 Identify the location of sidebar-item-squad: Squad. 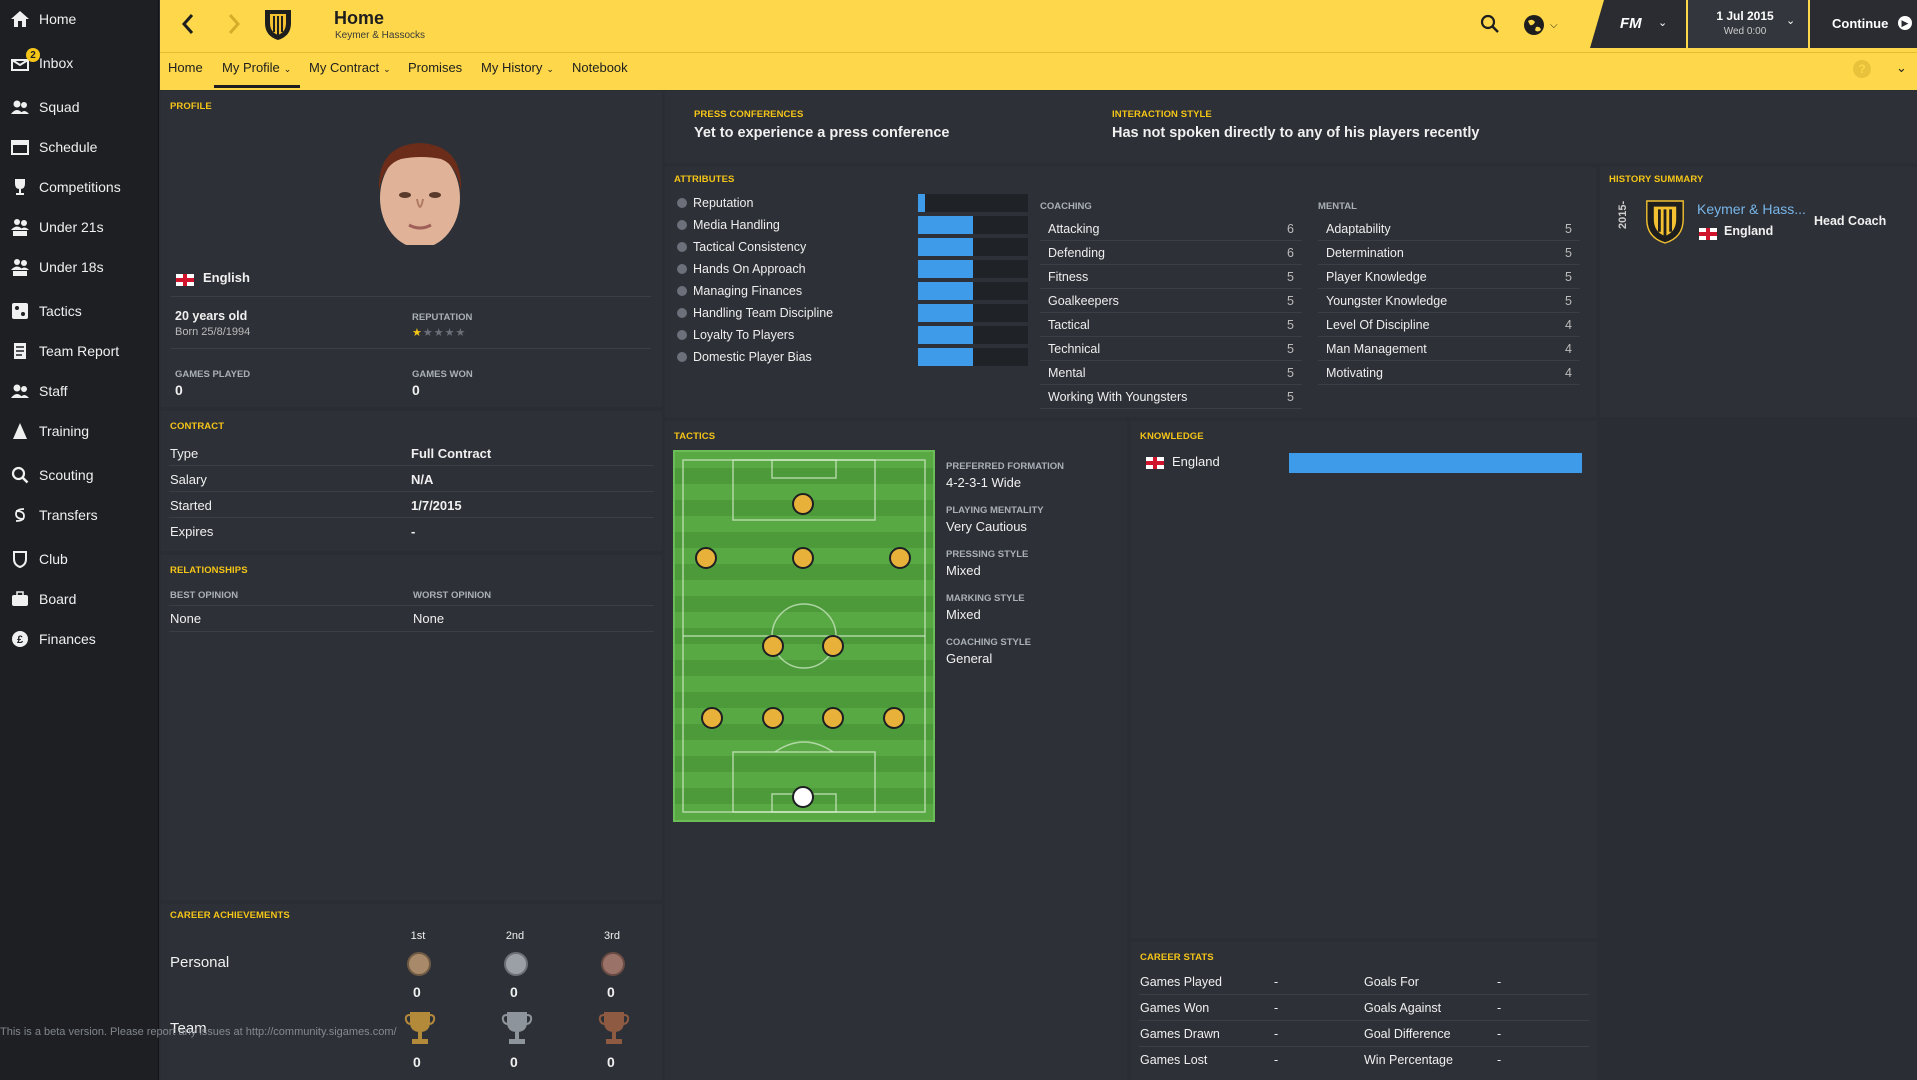
(79, 107).